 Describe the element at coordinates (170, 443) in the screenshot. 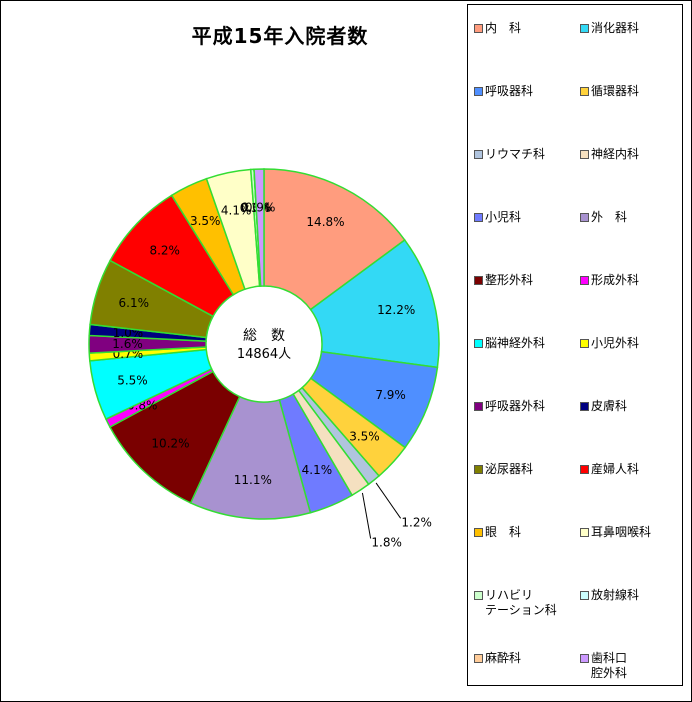

I see `data-label: 10.2%` at that location.